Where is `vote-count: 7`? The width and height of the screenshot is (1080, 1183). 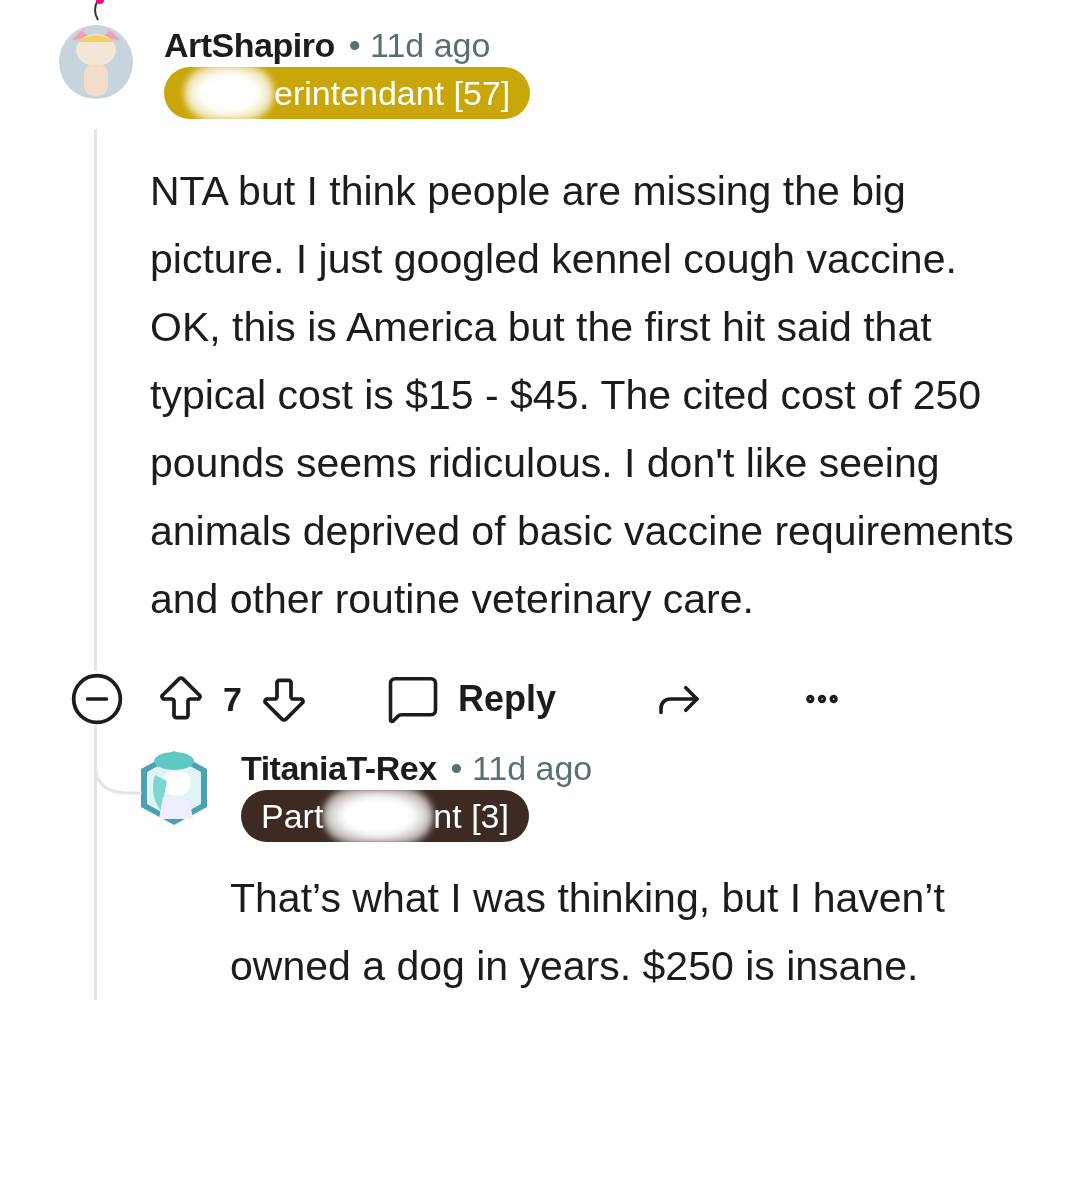 vote-count: 7 is located at coordinates (232, 699).